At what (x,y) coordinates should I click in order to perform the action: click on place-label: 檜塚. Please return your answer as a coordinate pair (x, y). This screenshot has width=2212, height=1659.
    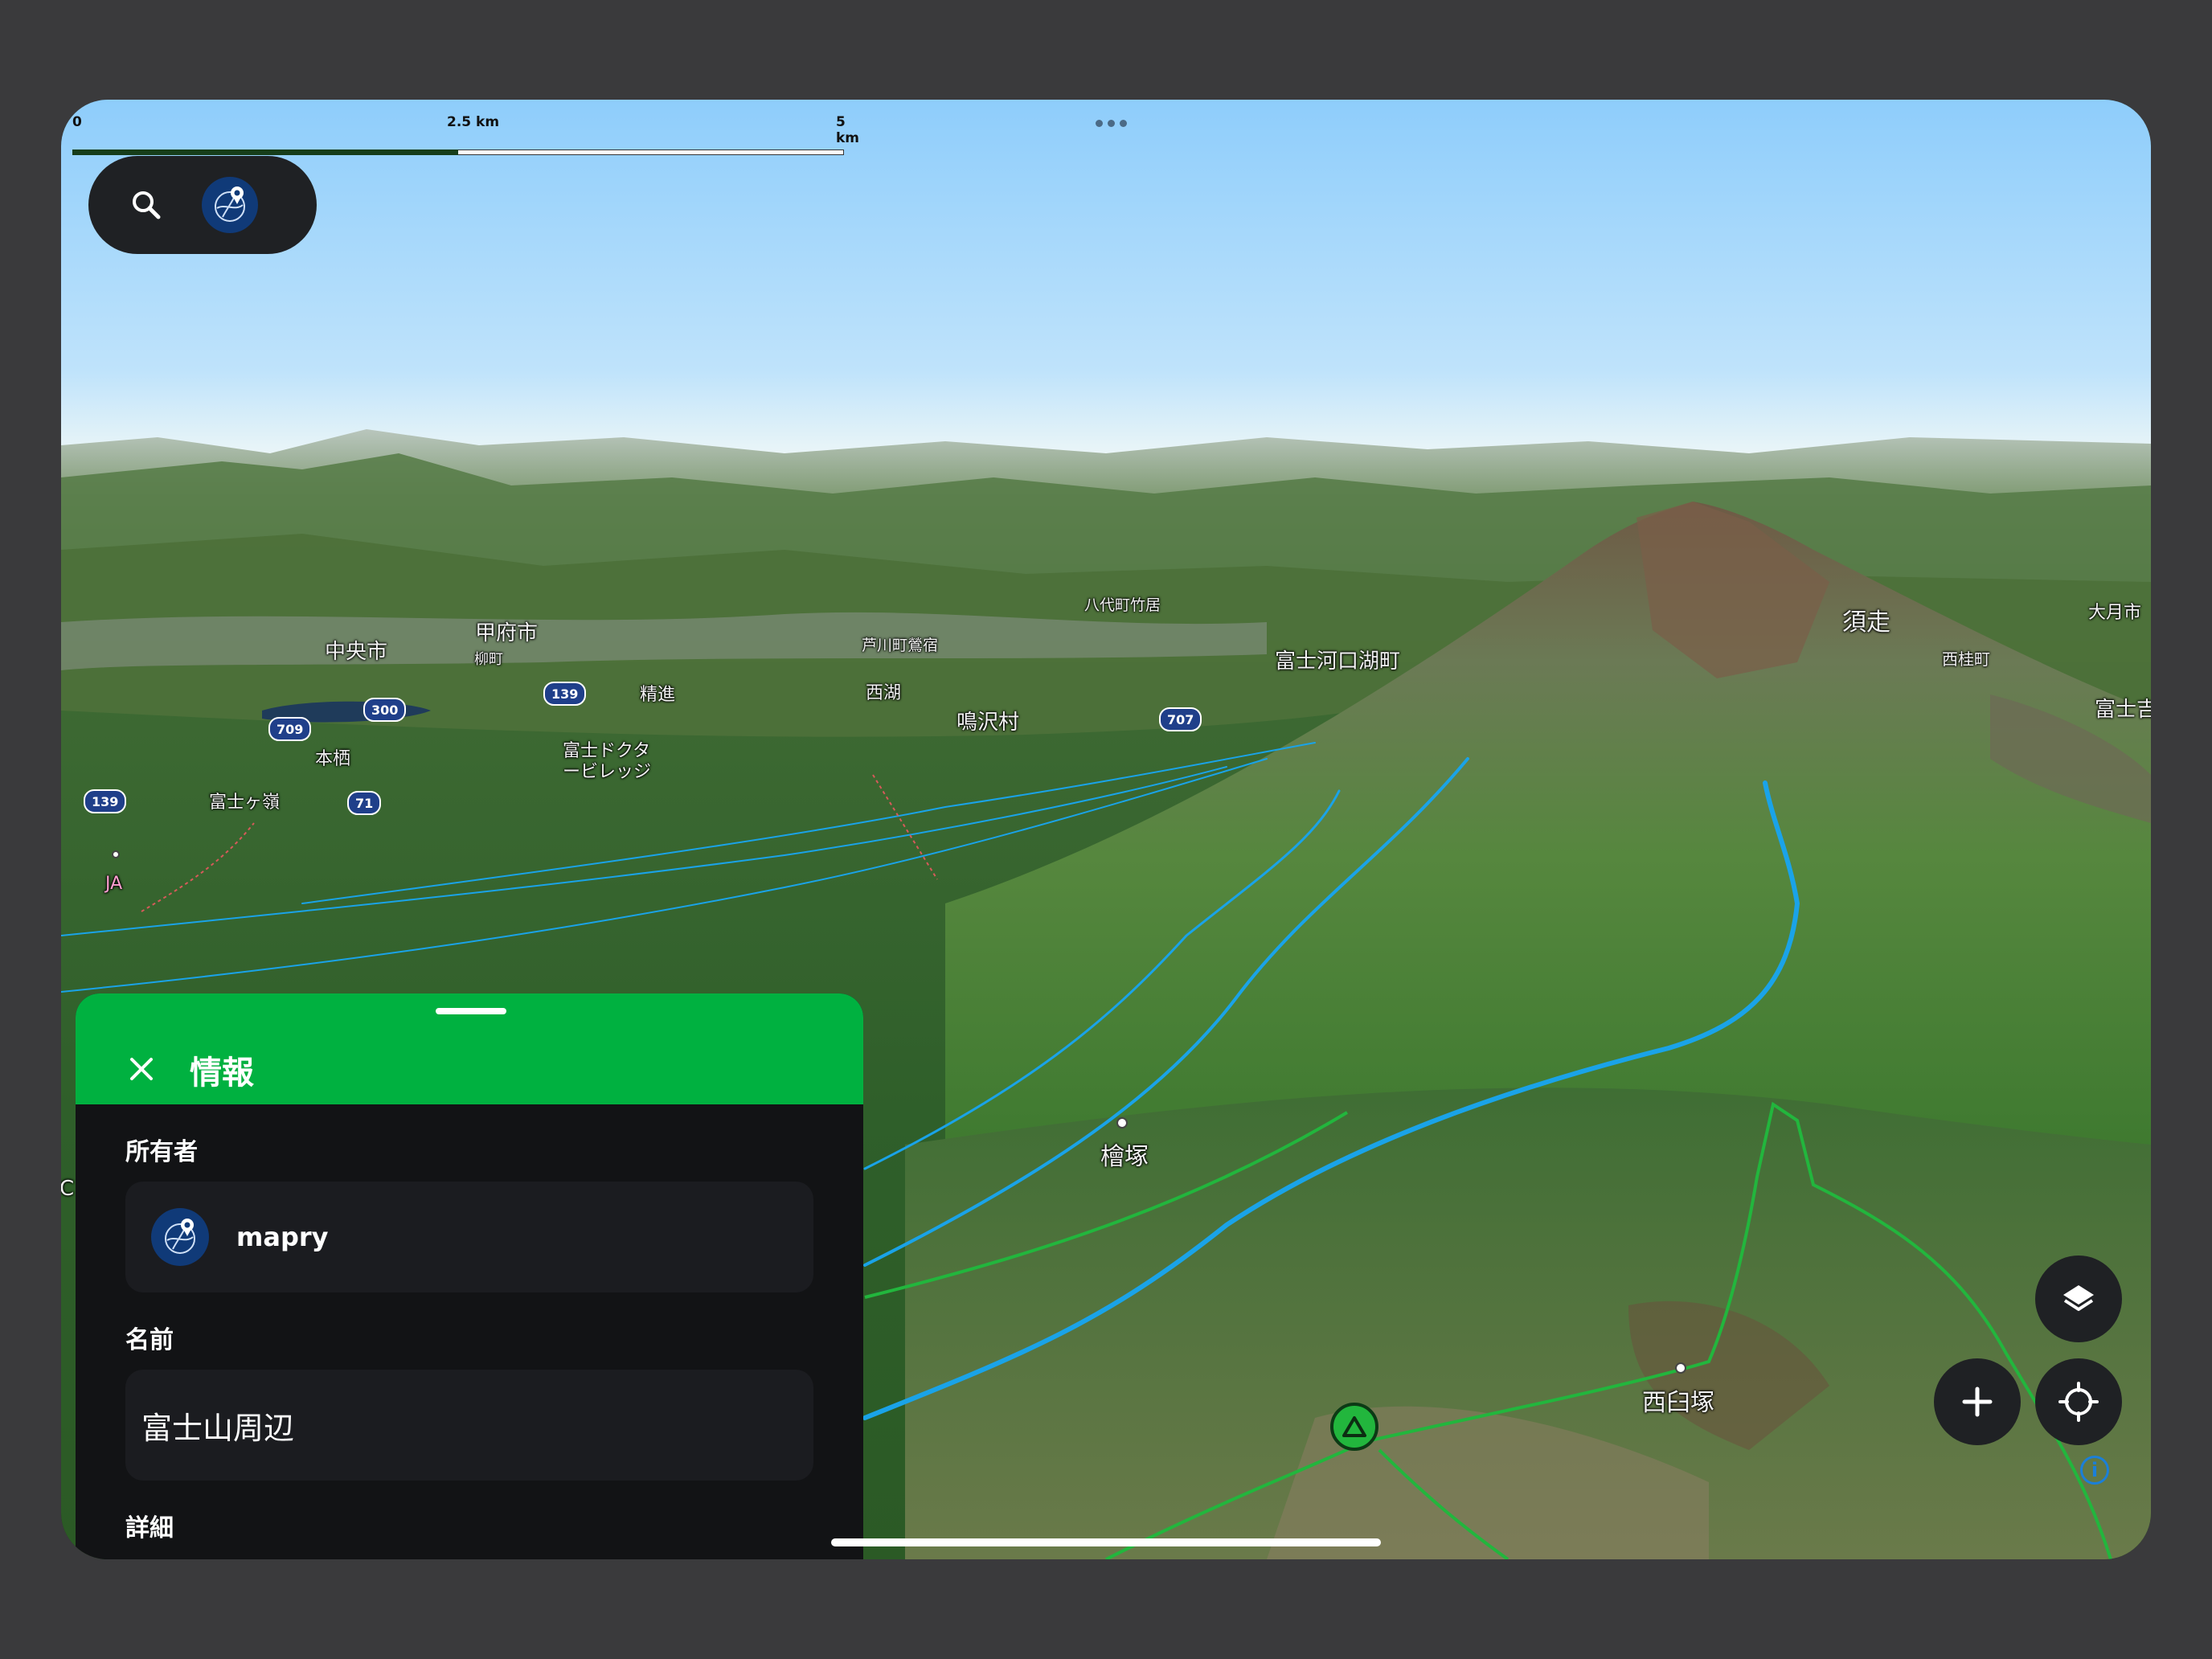
    Looking at the image, I should click on (1124, 1154).